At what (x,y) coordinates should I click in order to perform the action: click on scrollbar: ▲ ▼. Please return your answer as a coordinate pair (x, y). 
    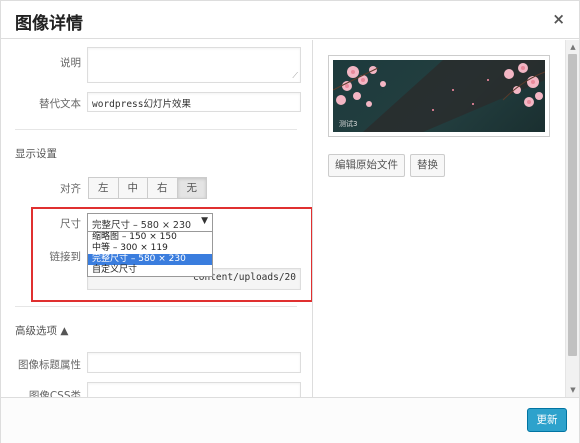
    Looking at the image, I should click on (572, 218).